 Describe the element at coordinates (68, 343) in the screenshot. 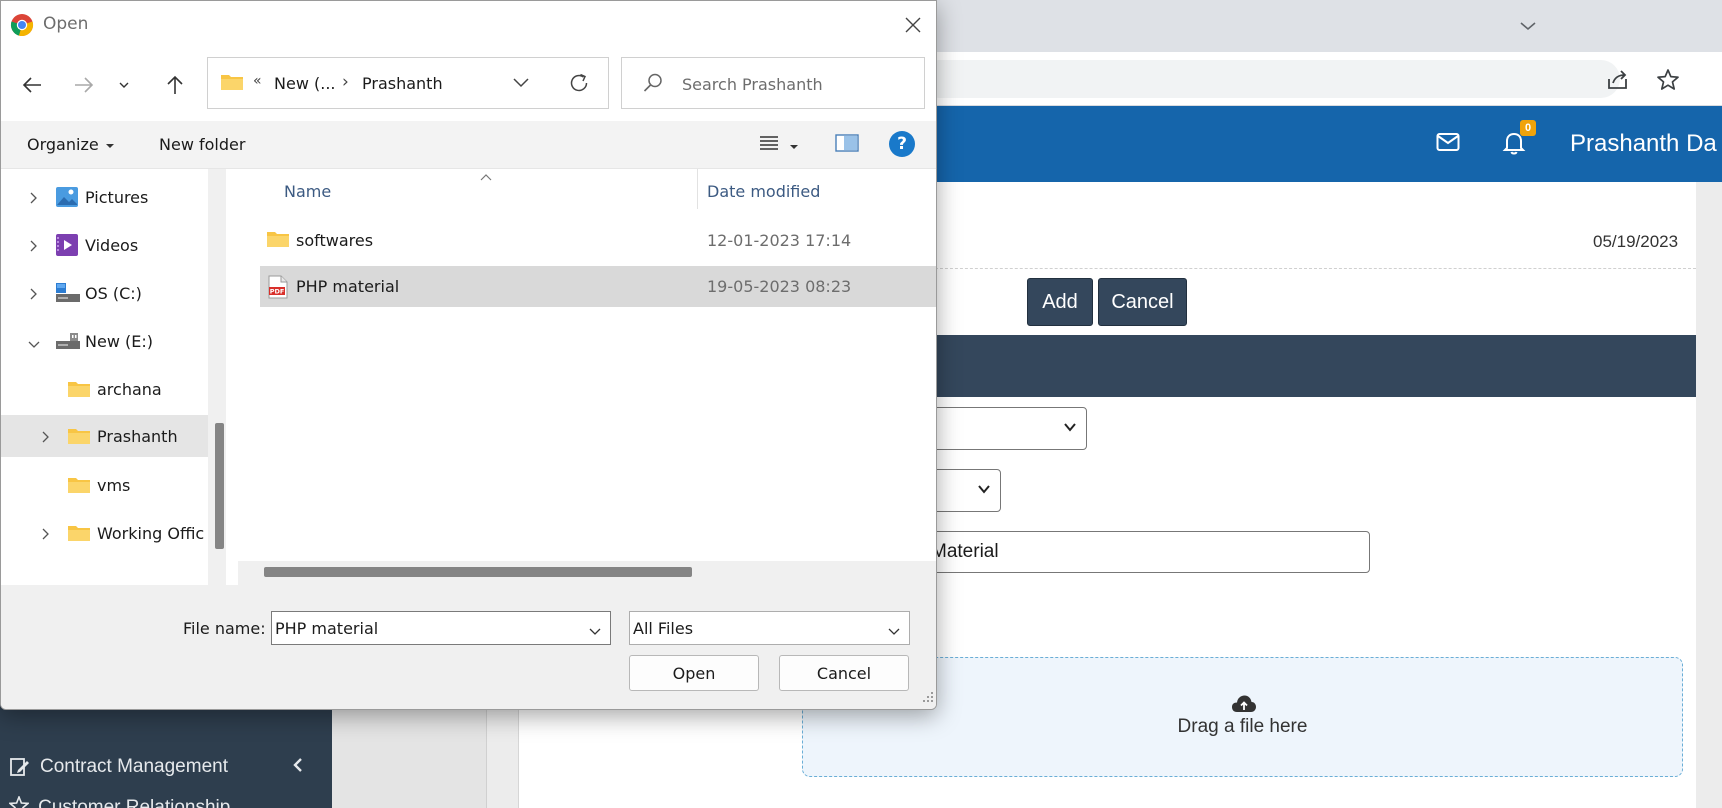

I see `usb-drive-icon` at that location.